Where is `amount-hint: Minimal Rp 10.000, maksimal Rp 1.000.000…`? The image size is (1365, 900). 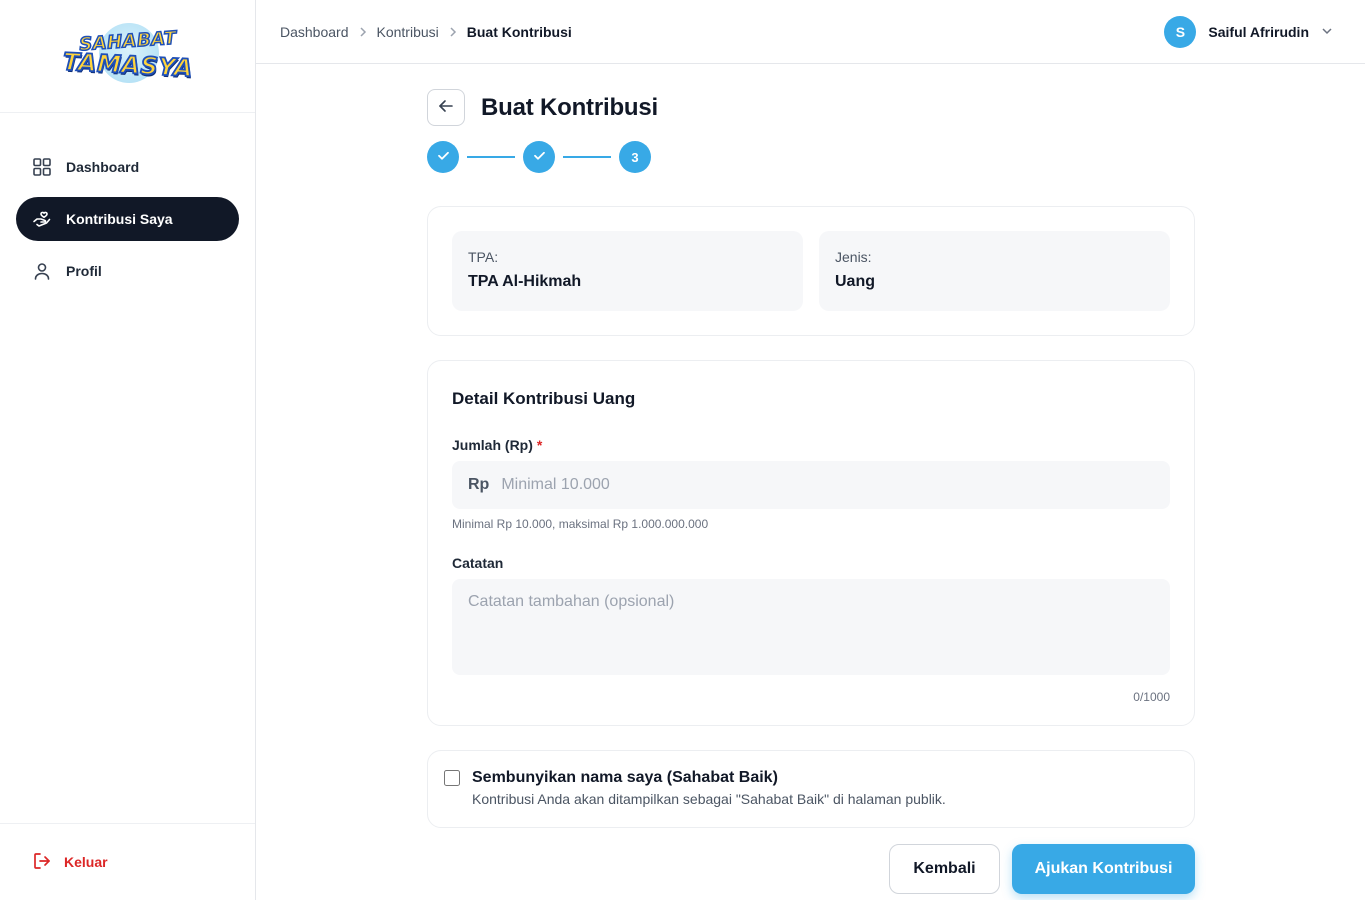 amount-hint: Minimal Rp 10.000, maksimal Rp 1.000.000… is located at coordinates (580, 524).